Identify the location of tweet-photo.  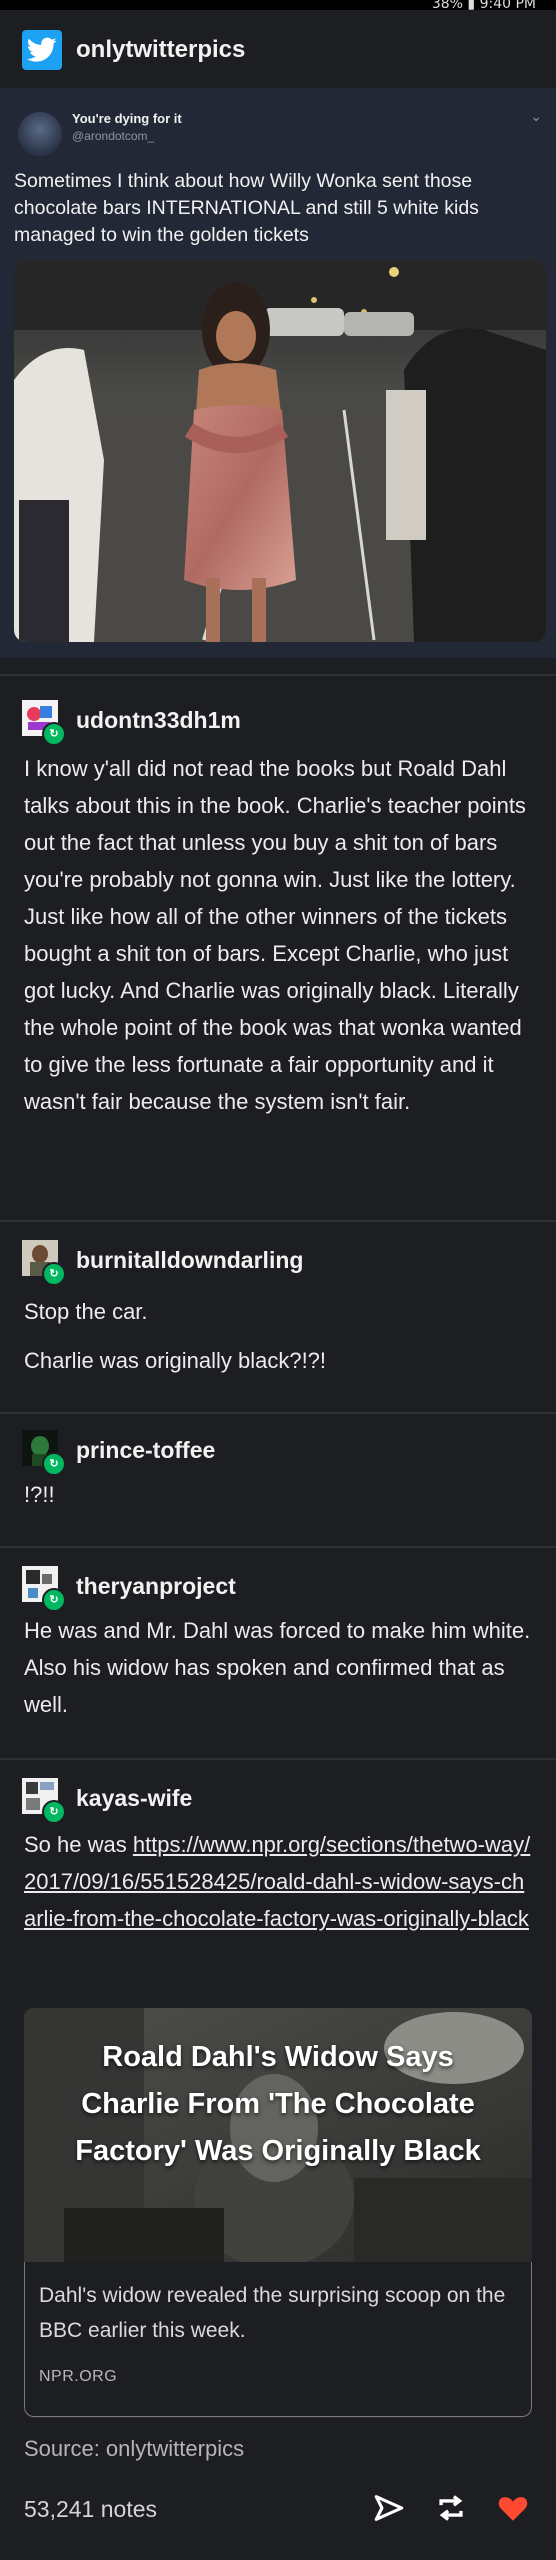
(280, 451).